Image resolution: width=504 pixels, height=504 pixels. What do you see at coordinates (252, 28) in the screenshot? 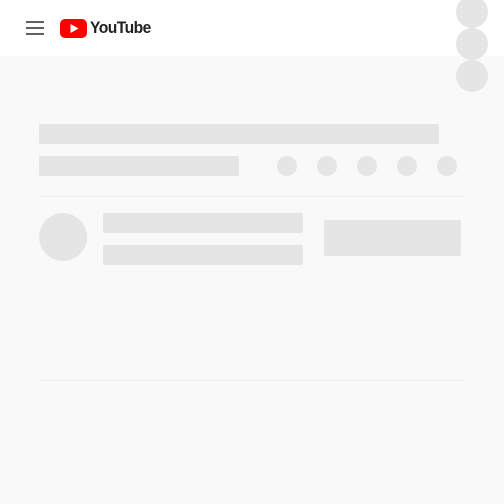
I see `masthead: YouTube` at bounding box center [252, 28].